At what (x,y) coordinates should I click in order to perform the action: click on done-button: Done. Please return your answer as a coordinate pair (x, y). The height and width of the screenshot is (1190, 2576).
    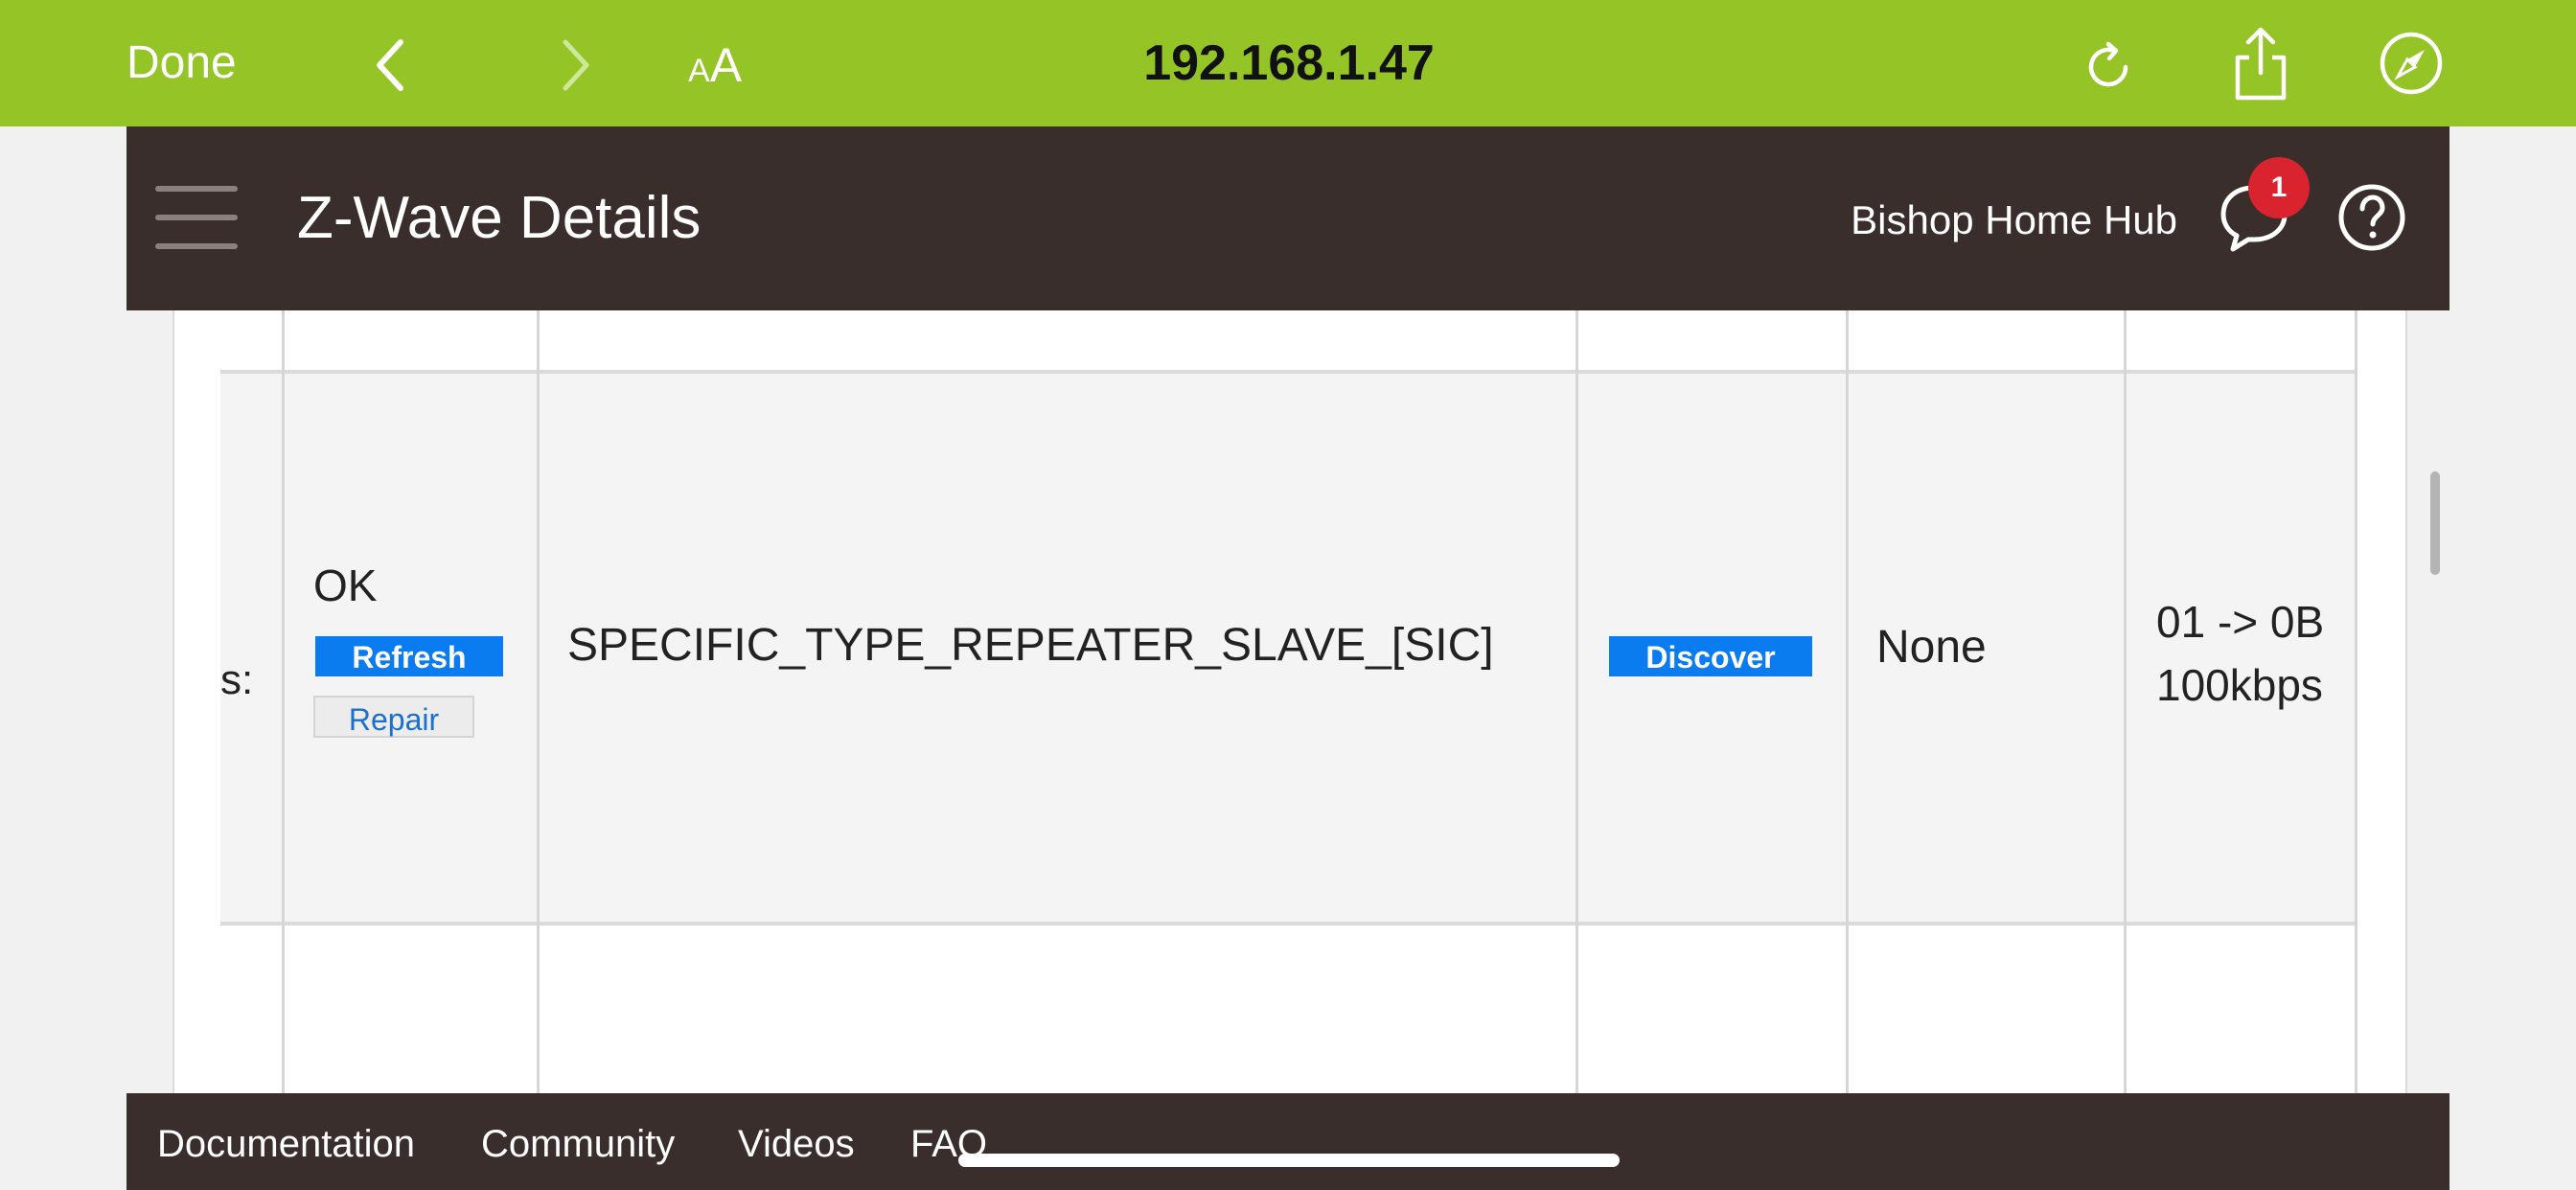
    Looking at the image, I should click on (181, 63).